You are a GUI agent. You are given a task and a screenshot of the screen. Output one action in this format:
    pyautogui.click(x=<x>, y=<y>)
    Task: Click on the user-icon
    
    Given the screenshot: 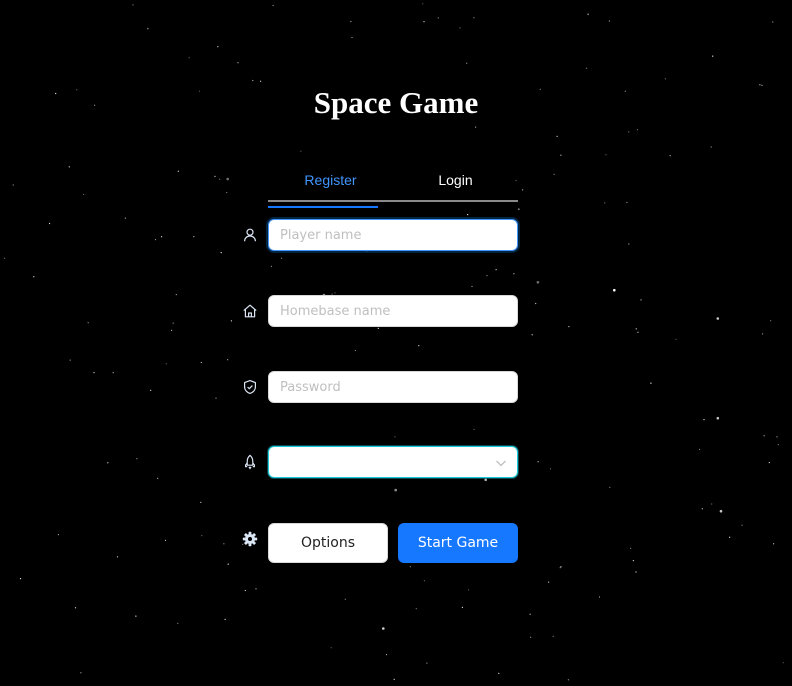 What is the action you would take?
    pyautogui.click(x=250, y=235)
    